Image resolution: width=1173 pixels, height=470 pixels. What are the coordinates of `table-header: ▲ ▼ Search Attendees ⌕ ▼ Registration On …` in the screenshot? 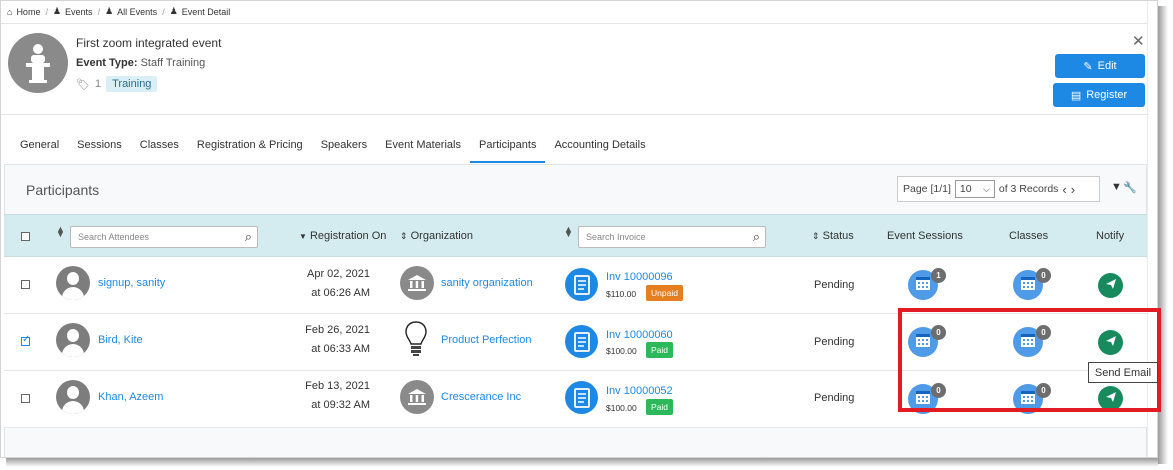 It's located at (575, 235).